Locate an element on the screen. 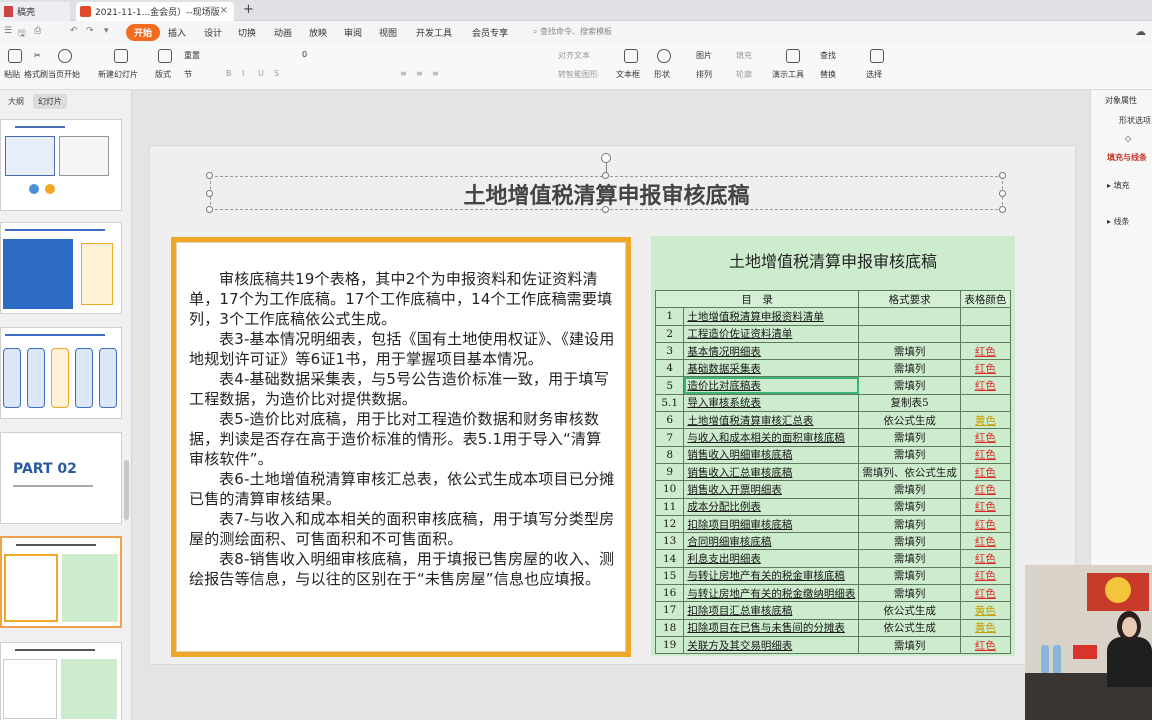 This screenshot has width=1152, height=720. align-left-icon: ≡ is located at coordinates (403, 73).